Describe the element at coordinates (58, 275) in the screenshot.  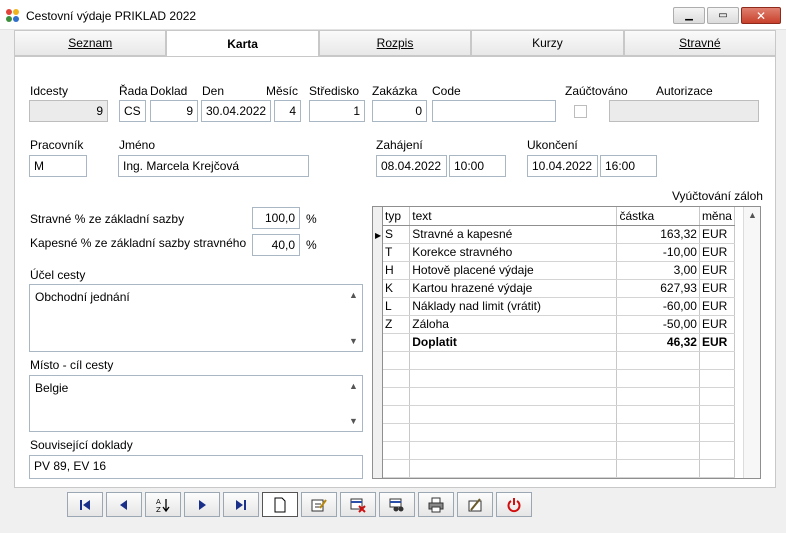
I see `ucel-label: Účel cesty` at that location.